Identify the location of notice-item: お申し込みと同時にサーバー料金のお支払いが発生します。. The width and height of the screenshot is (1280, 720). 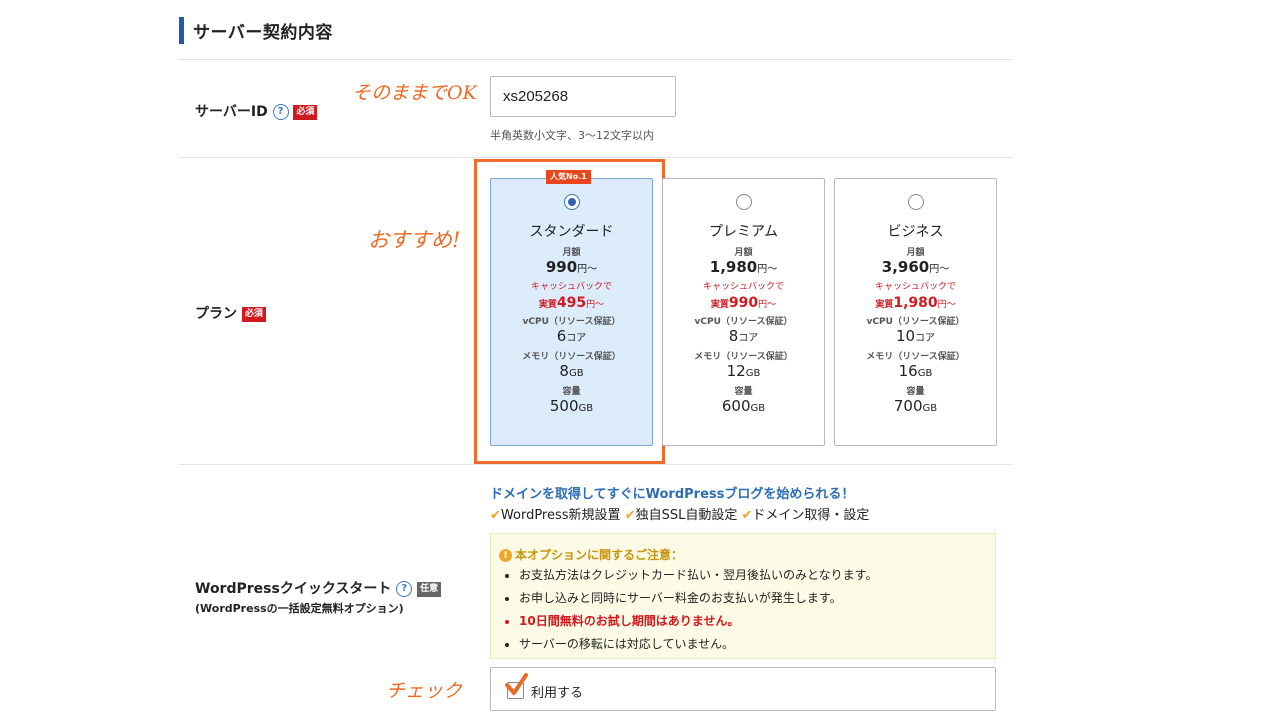
(698, 598).